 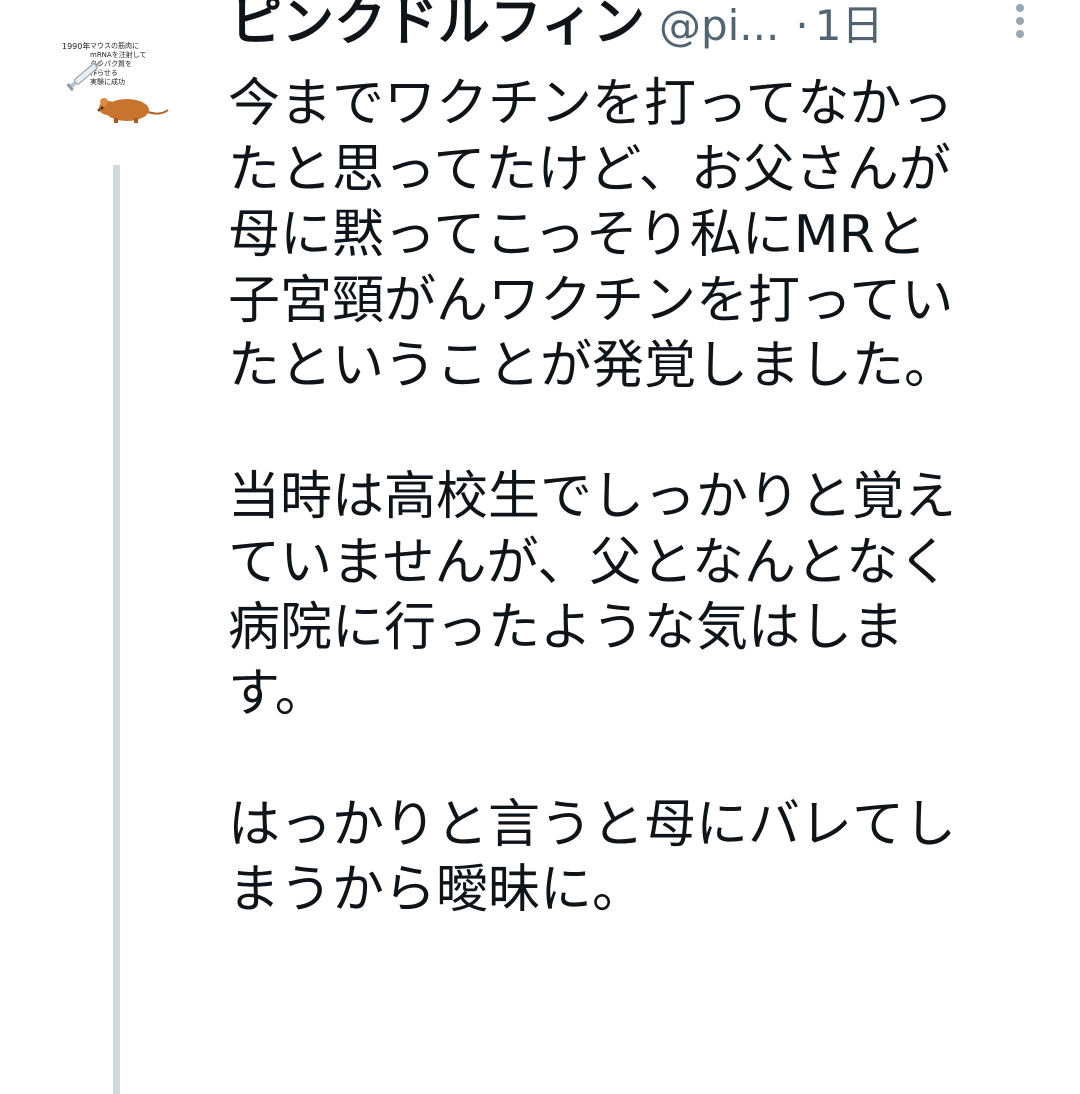 I want to click on display-name: ピンクドルフィン, so click(x=437, y=29).